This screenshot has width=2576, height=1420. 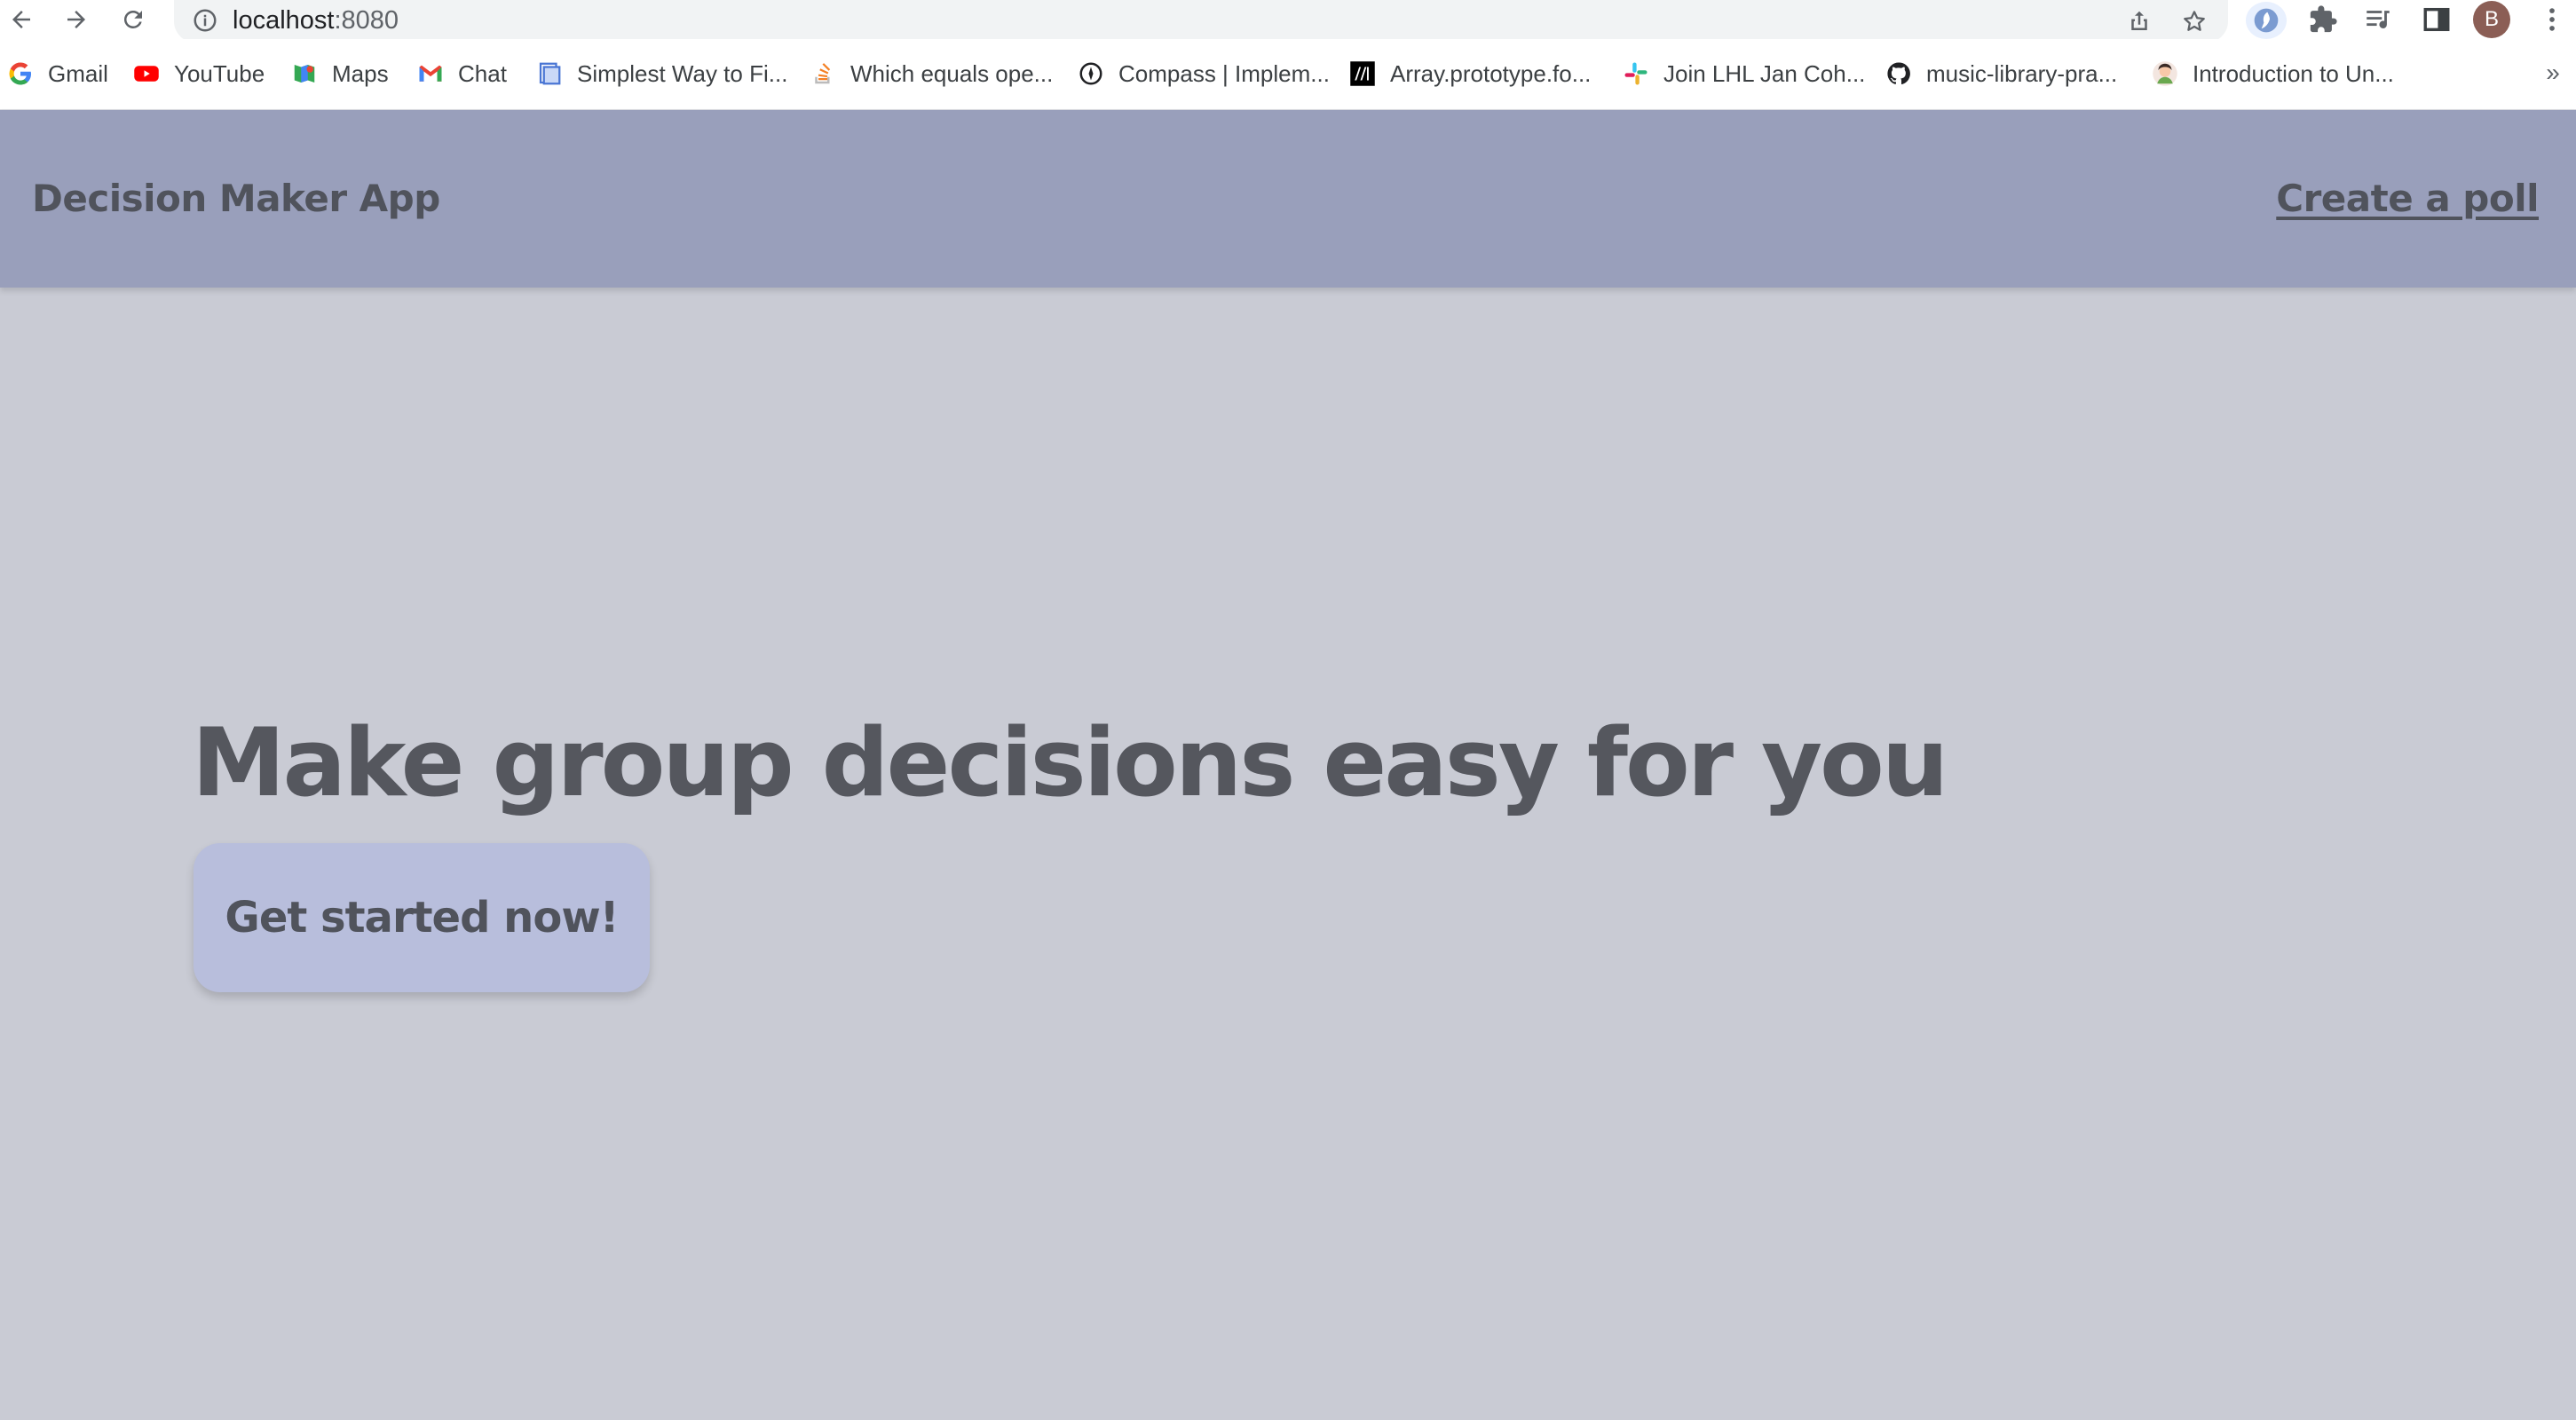 I want to click on avatar-icon, so click(x=2165, y=73).